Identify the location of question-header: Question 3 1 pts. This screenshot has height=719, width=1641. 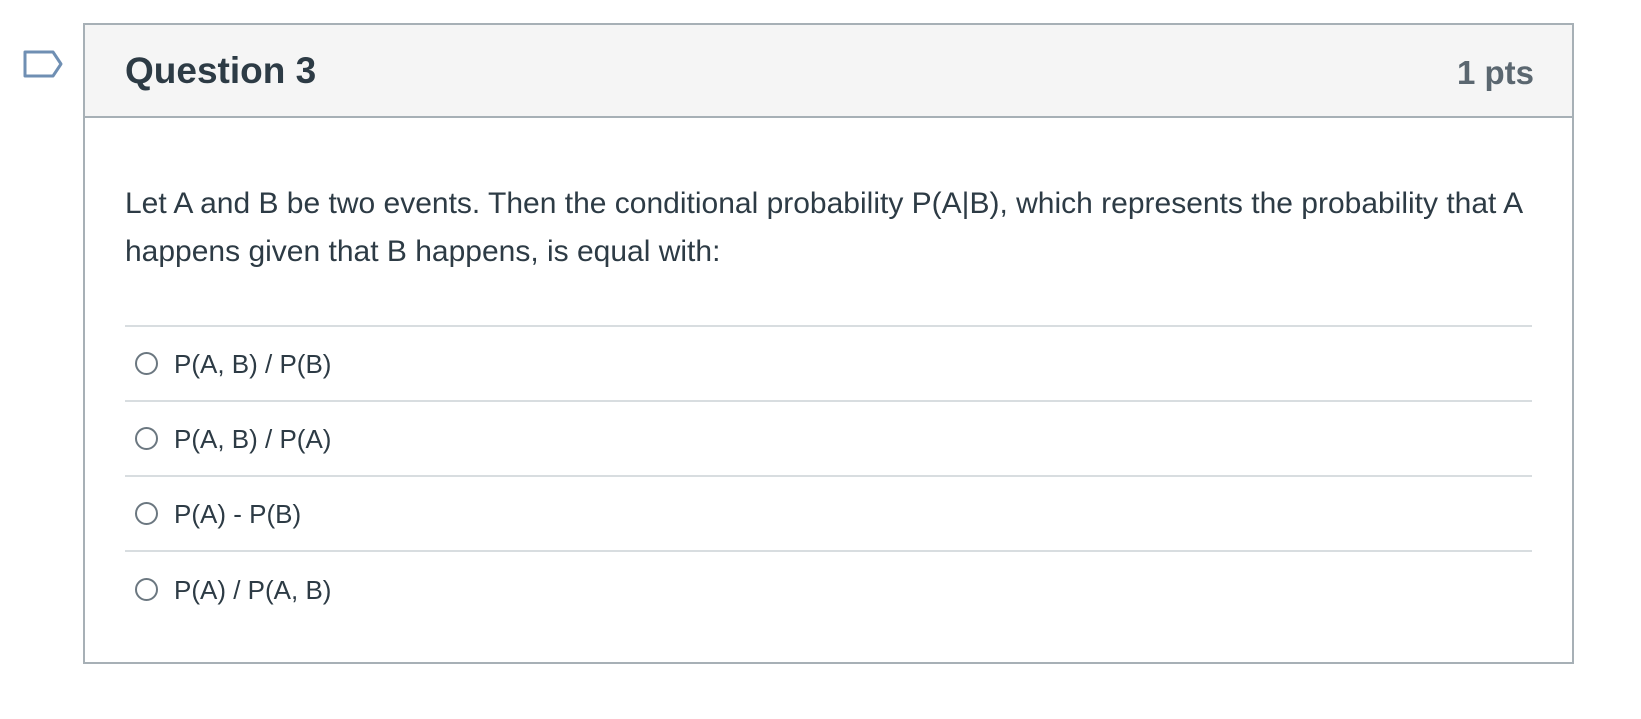
(828, 71).